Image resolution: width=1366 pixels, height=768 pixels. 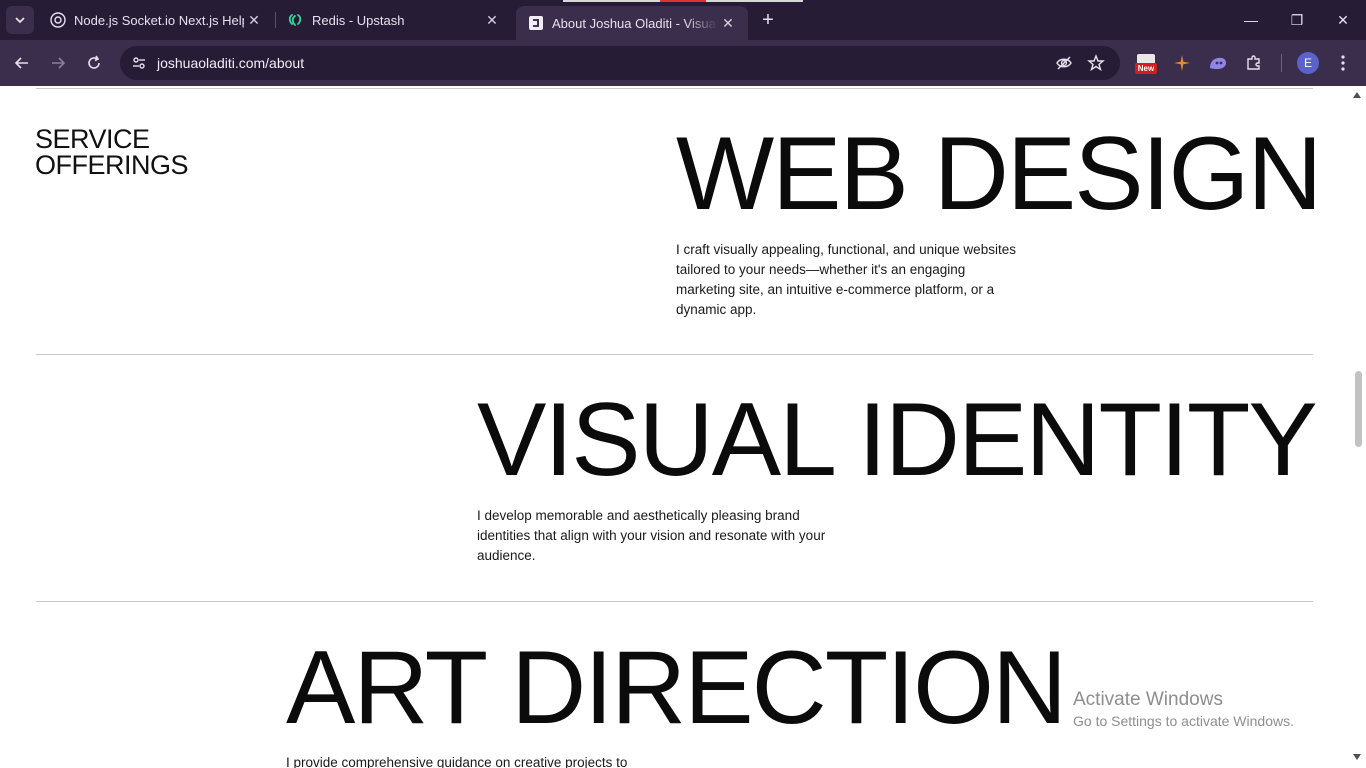 I want to click on tab-title: Node.js Socket.io Next.js Help, so click(x=159, y=20).